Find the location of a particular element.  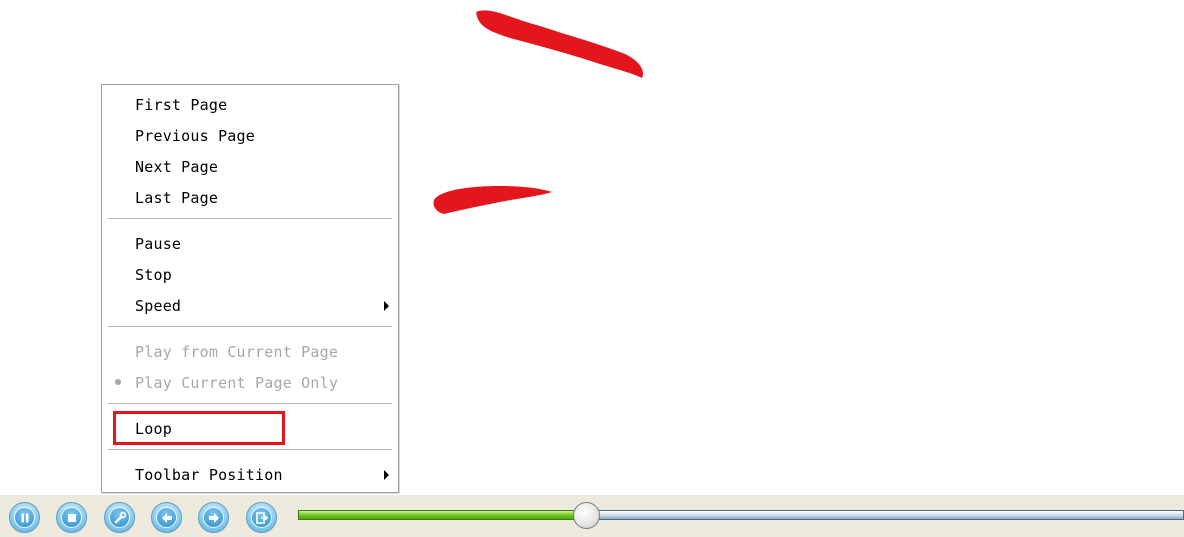

previous-arrow-icon is located at coordinates (166, 517).